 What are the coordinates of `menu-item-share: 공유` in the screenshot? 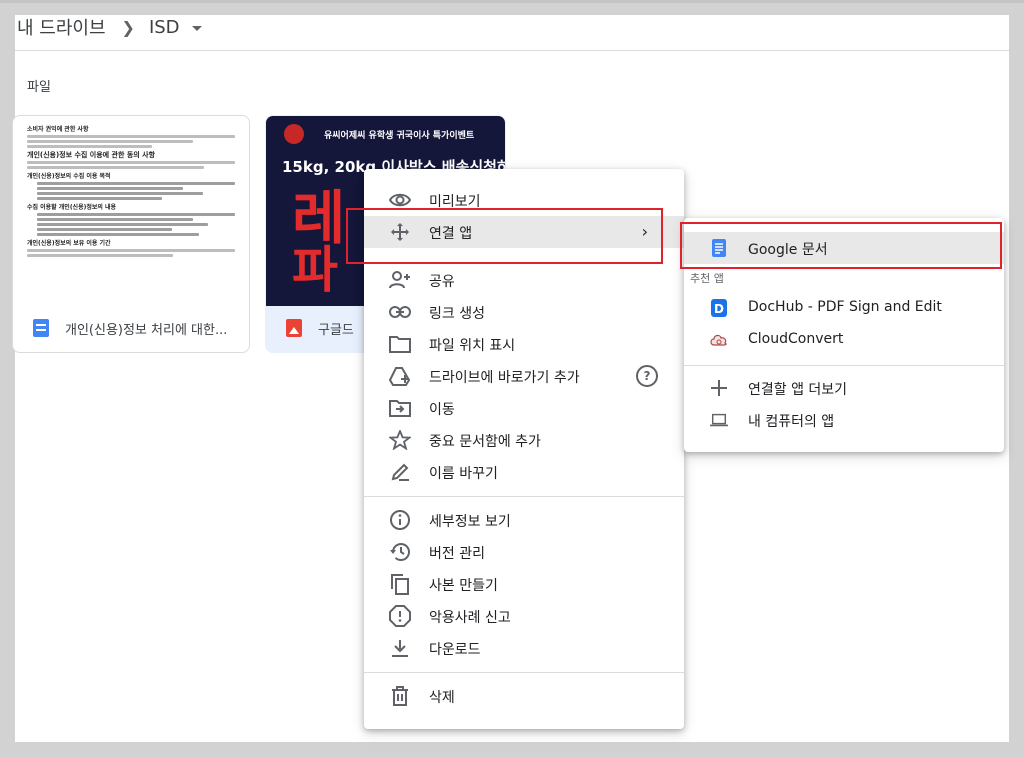 It's located at (524, 280).